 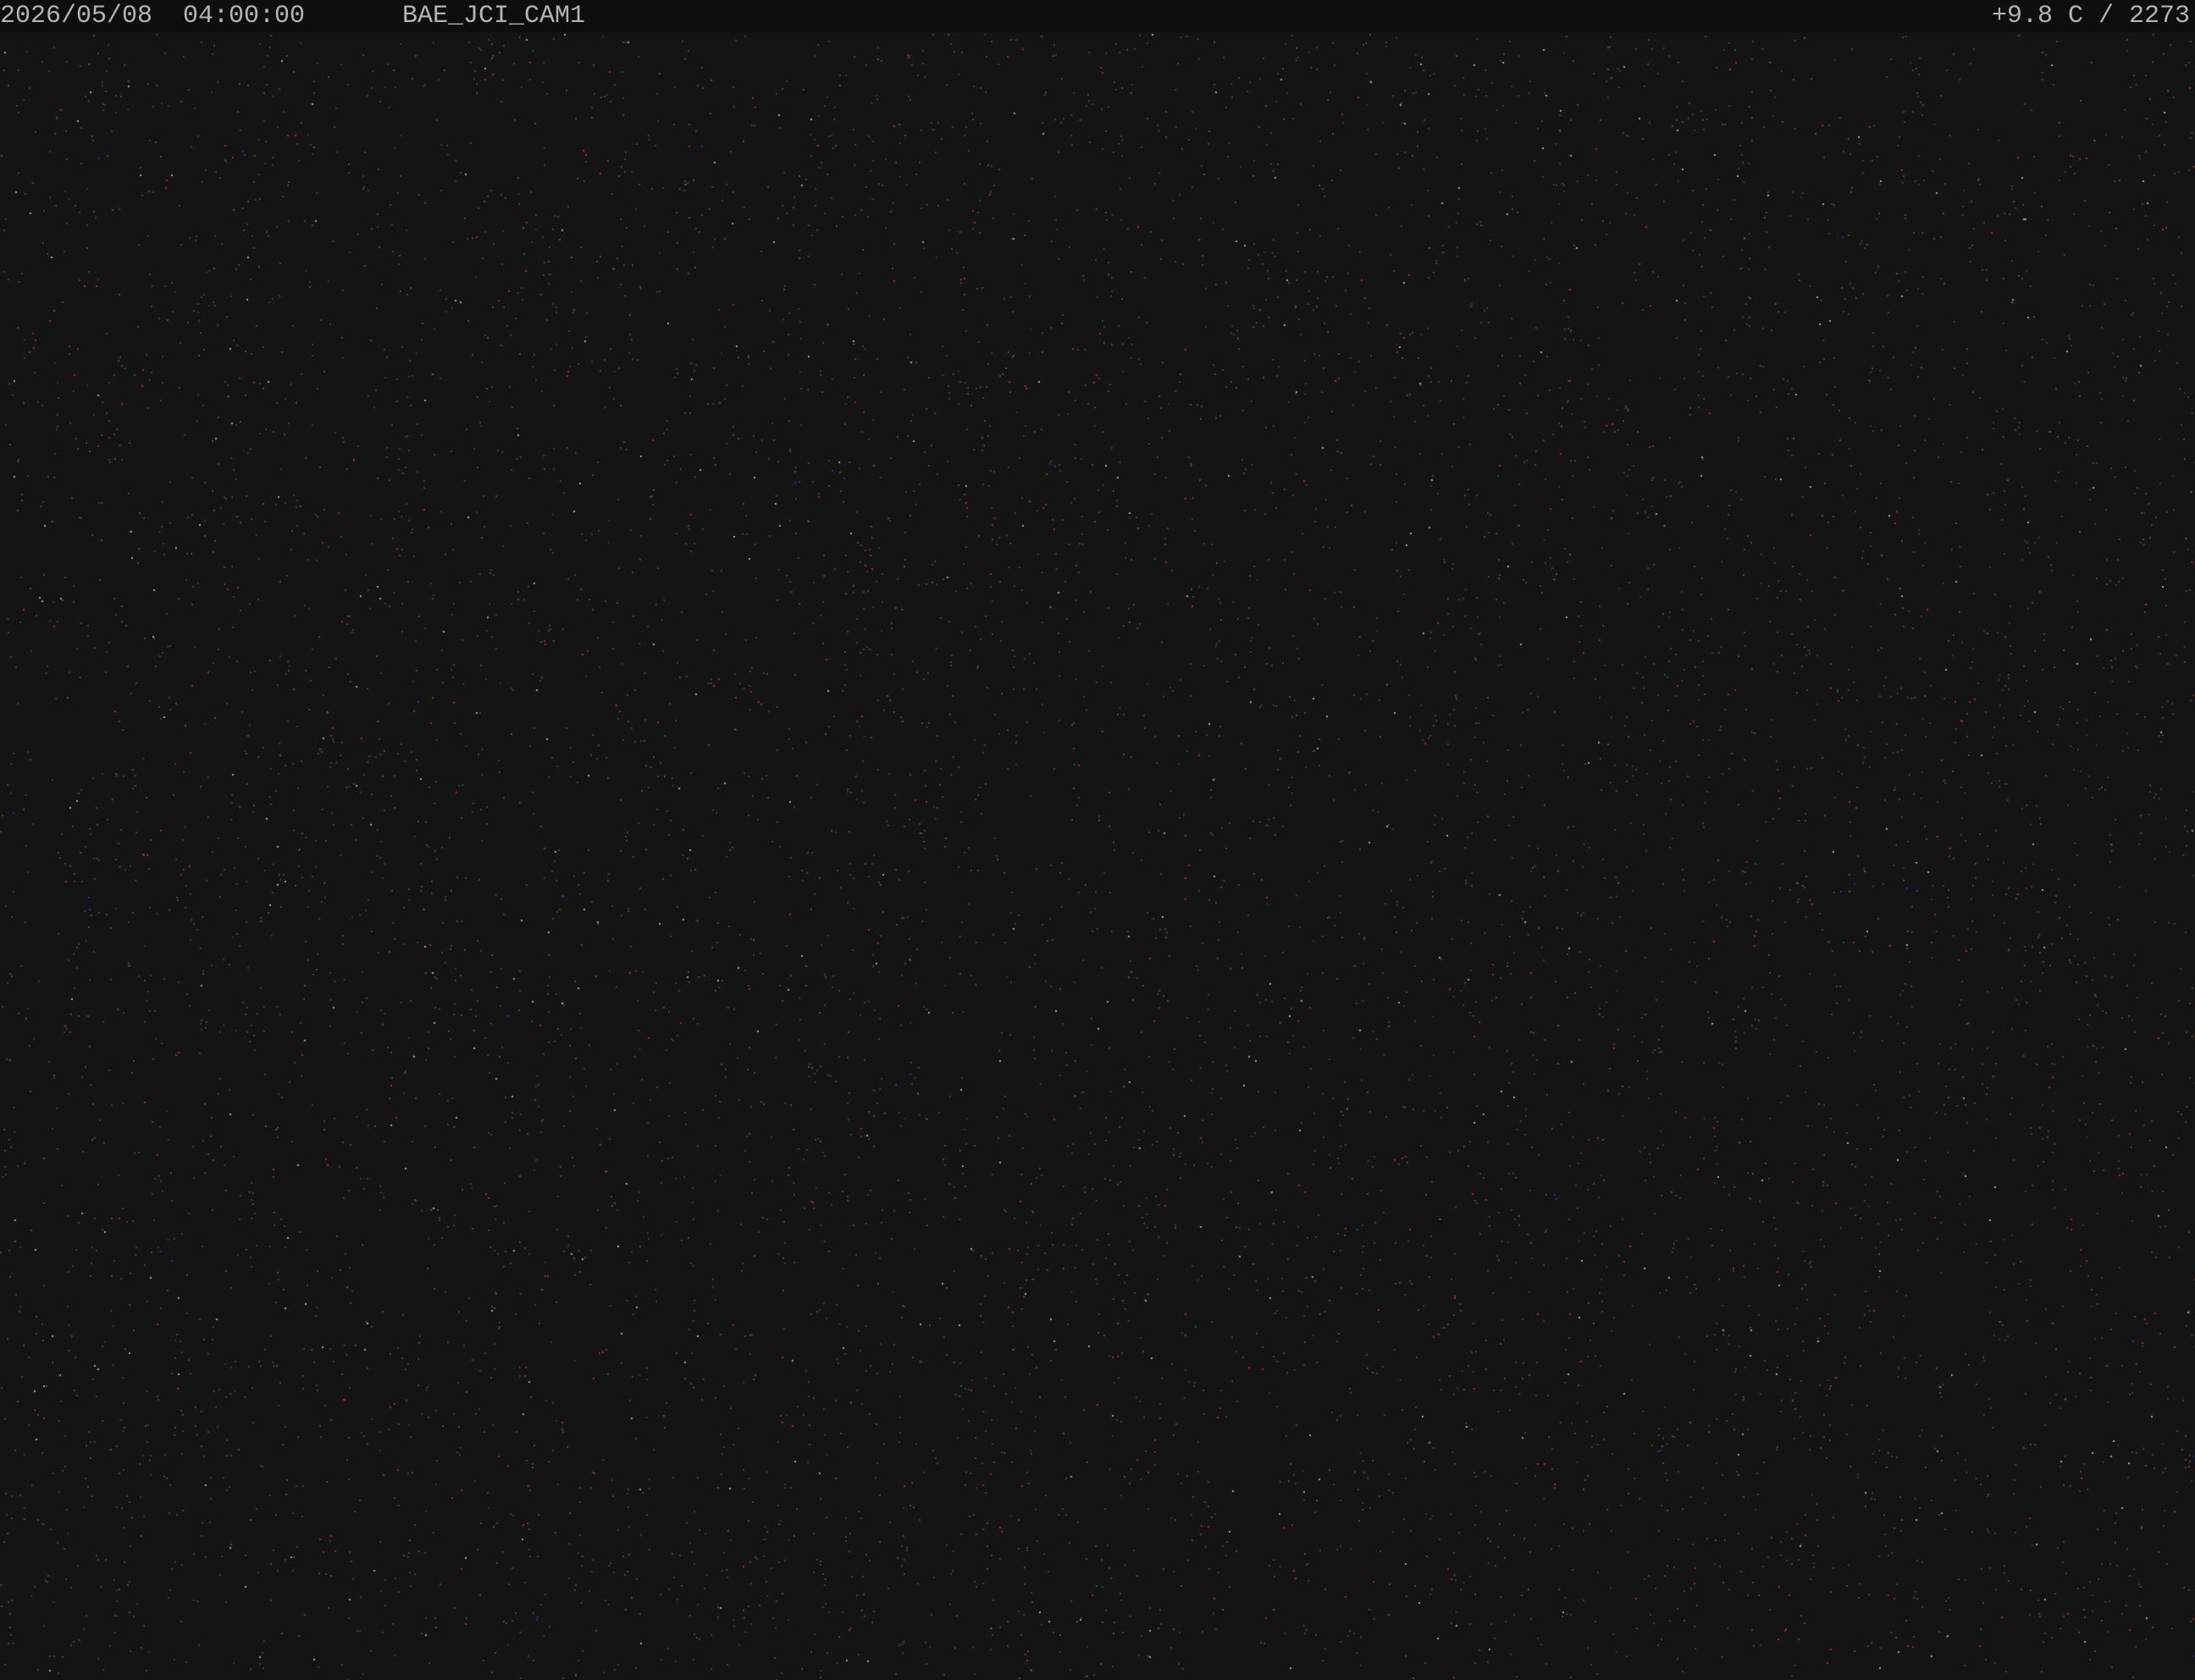 What do you see at coordinates (494, 16) in the screenshot?
I see `camera-id-label: BAE_JCI_CAM1` at bounding box center [494, 16].